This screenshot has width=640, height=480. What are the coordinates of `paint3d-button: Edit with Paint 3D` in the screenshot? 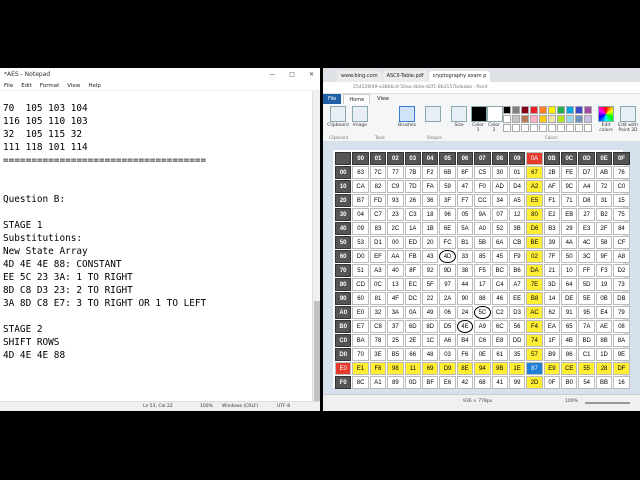 It's located at (628, 119).